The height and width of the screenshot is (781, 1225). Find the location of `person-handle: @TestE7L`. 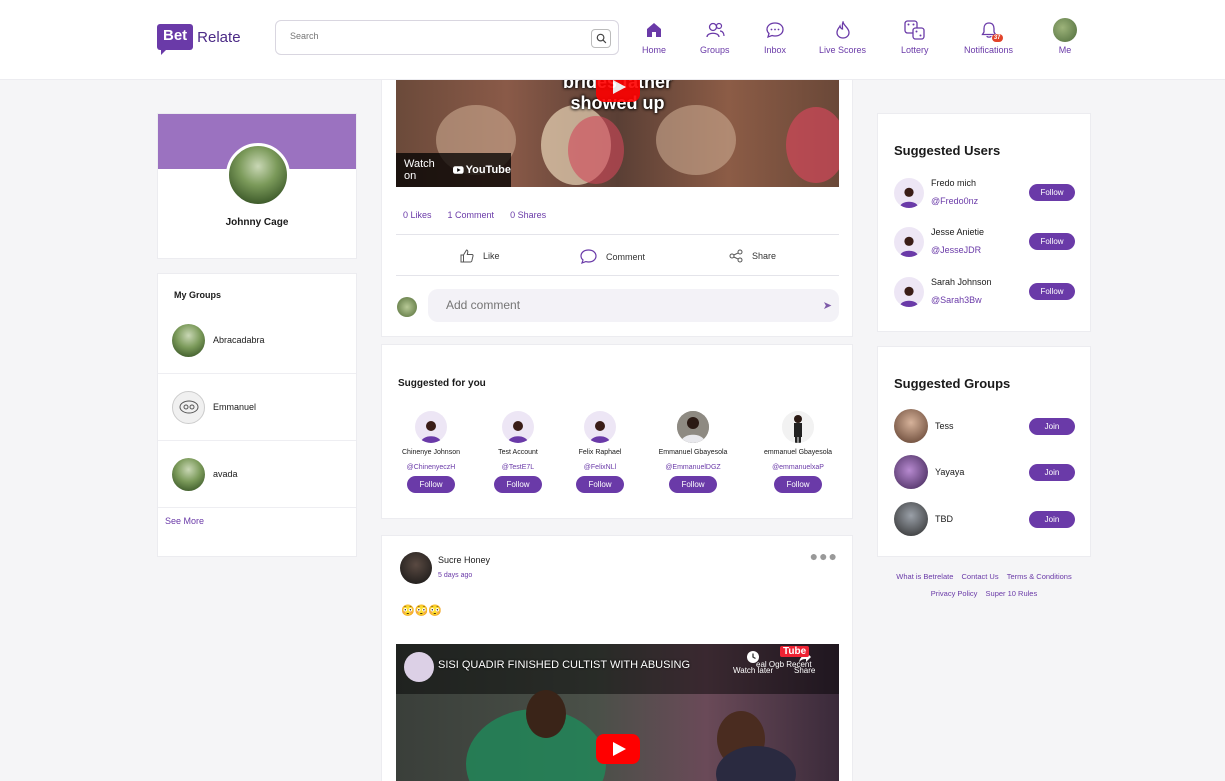

person-handle: @TestE7L is located at coordinates (518, 467).